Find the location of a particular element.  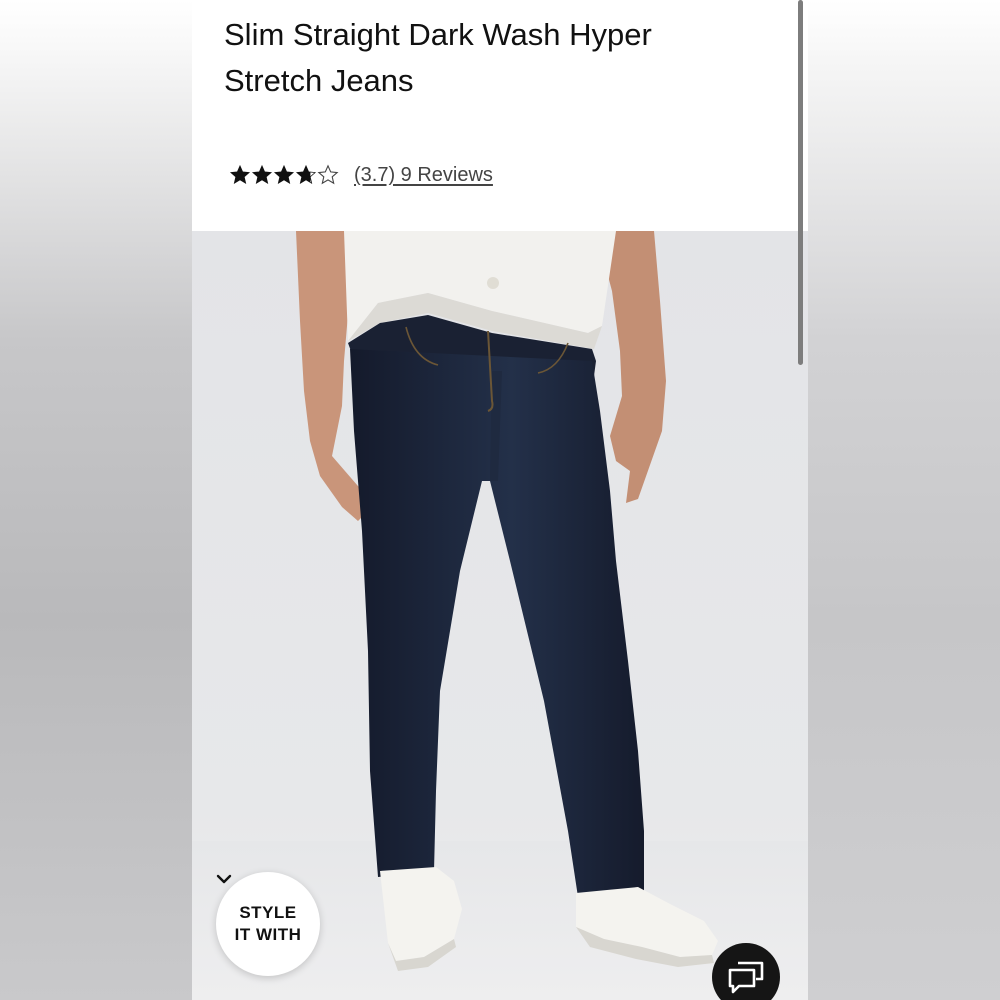

style-it-with-button: STYLE IT WITH is located at coordinates (268, 924).